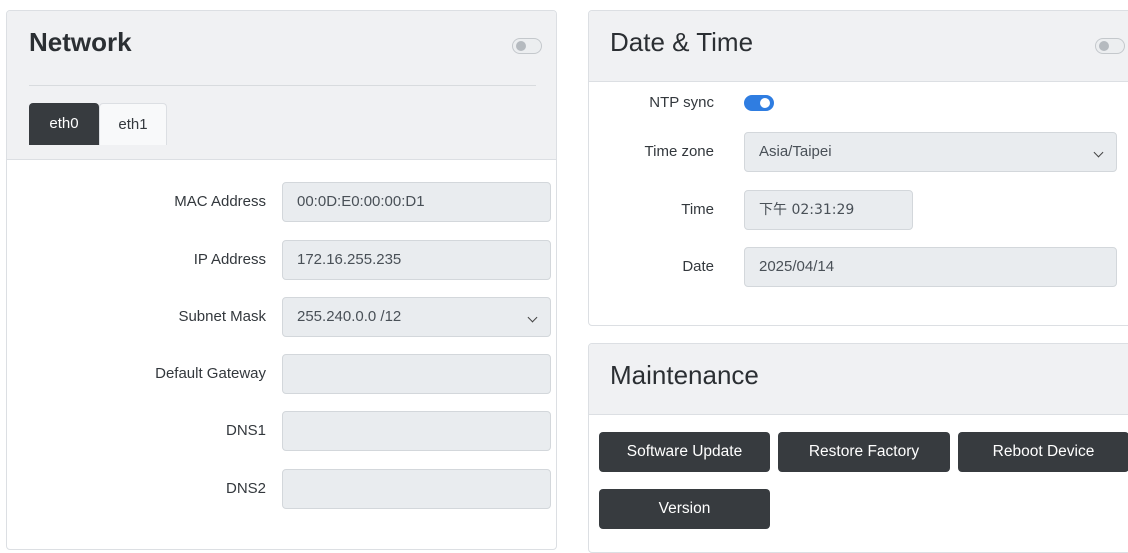 The height and width of the screenshot is (553, 1128). Describe the element at coordinates (864, 452) in the screenshot. I see `restore-factory-button: Restore Factory` at that location.